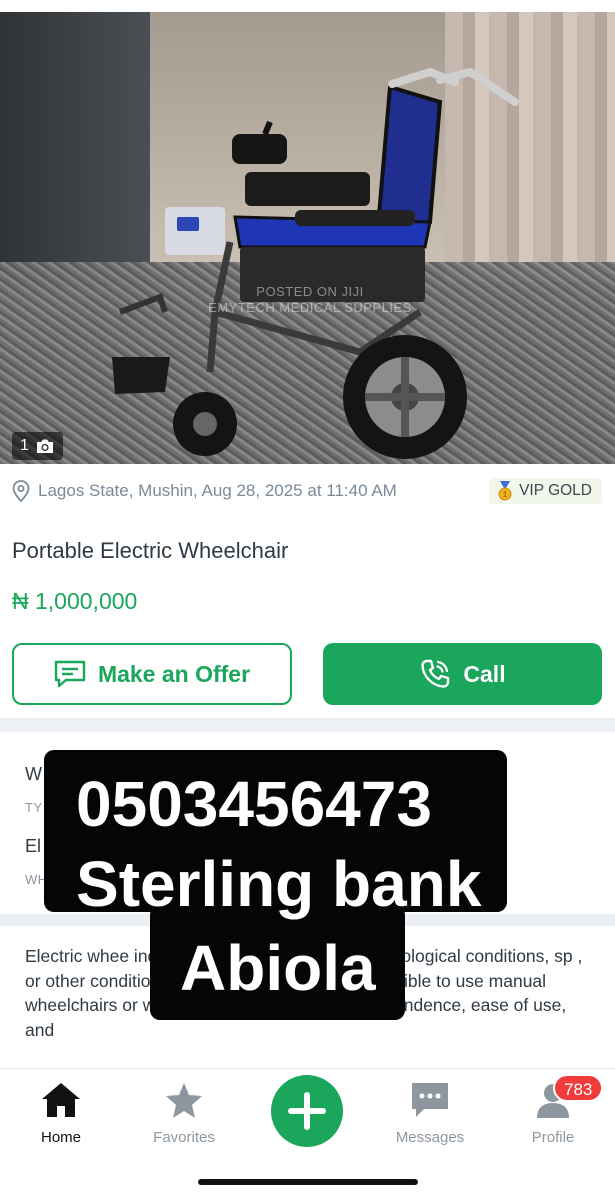 The height and width of the screenshot is (1200, 615). Describe the element at coordinates (310, 307) in the screenshot. I see `watermark-line2: EMYTECH MEDICAL SUPPLIES` at that location.